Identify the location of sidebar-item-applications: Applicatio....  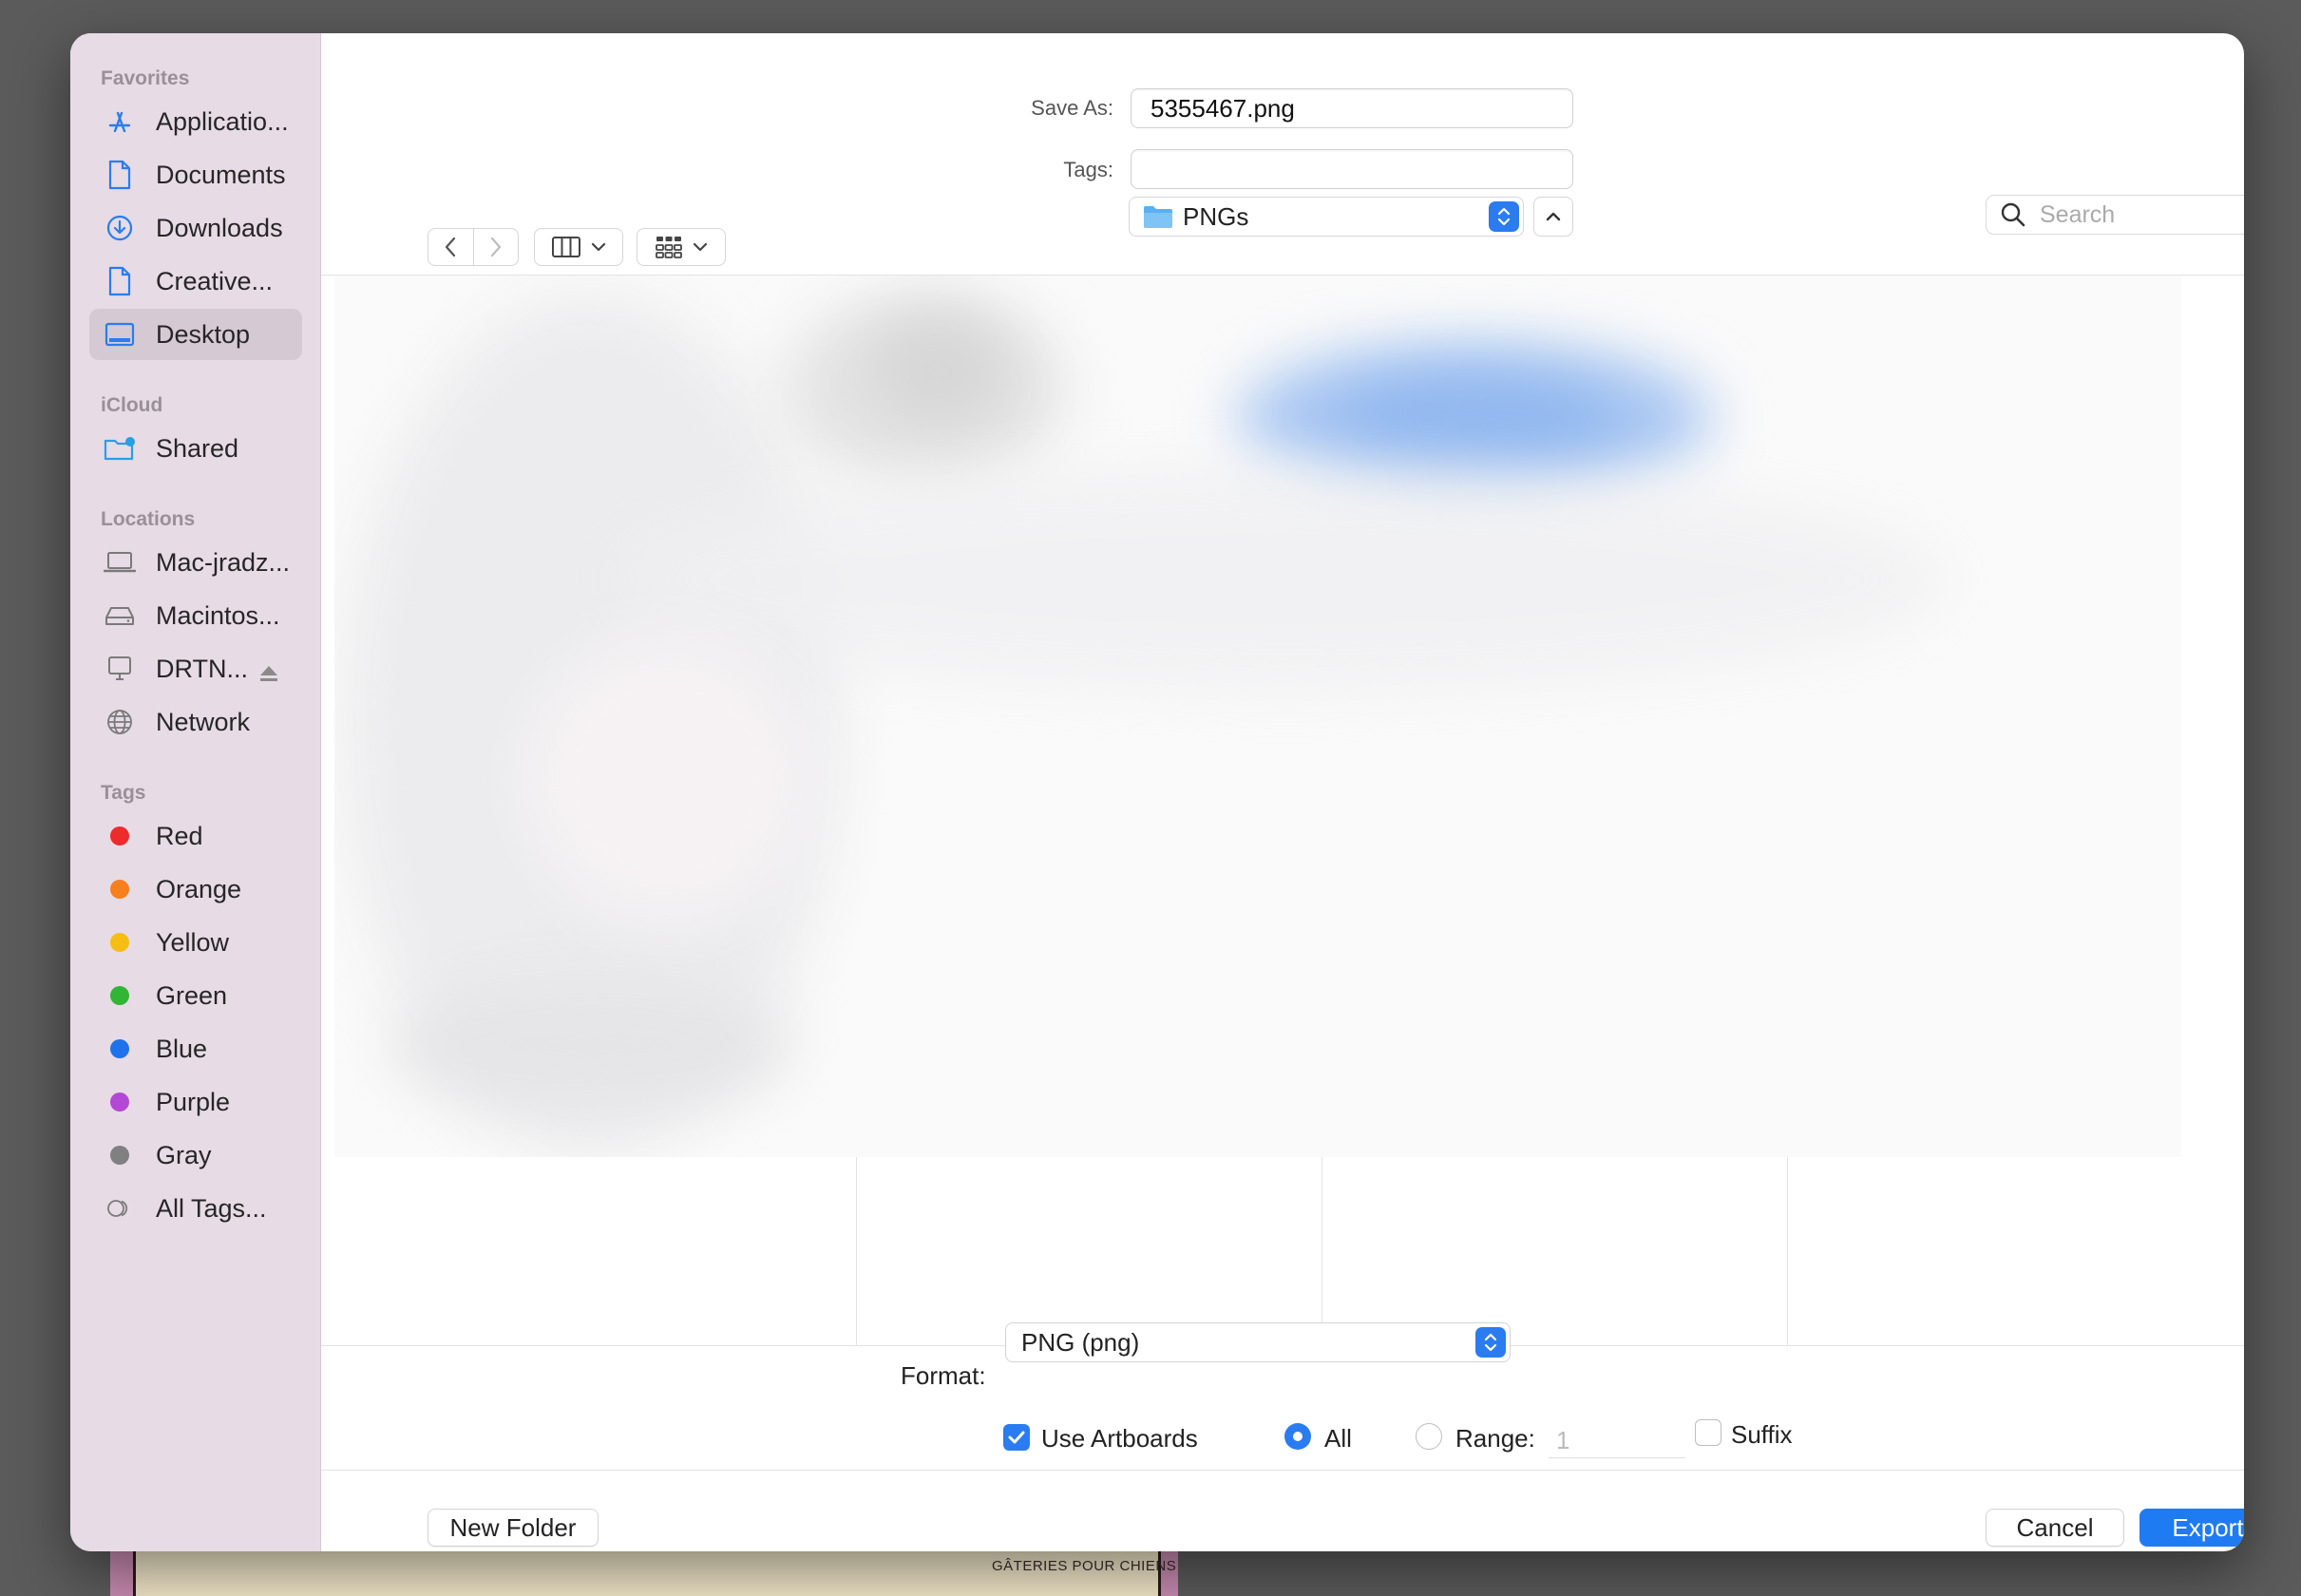
(195, 121).